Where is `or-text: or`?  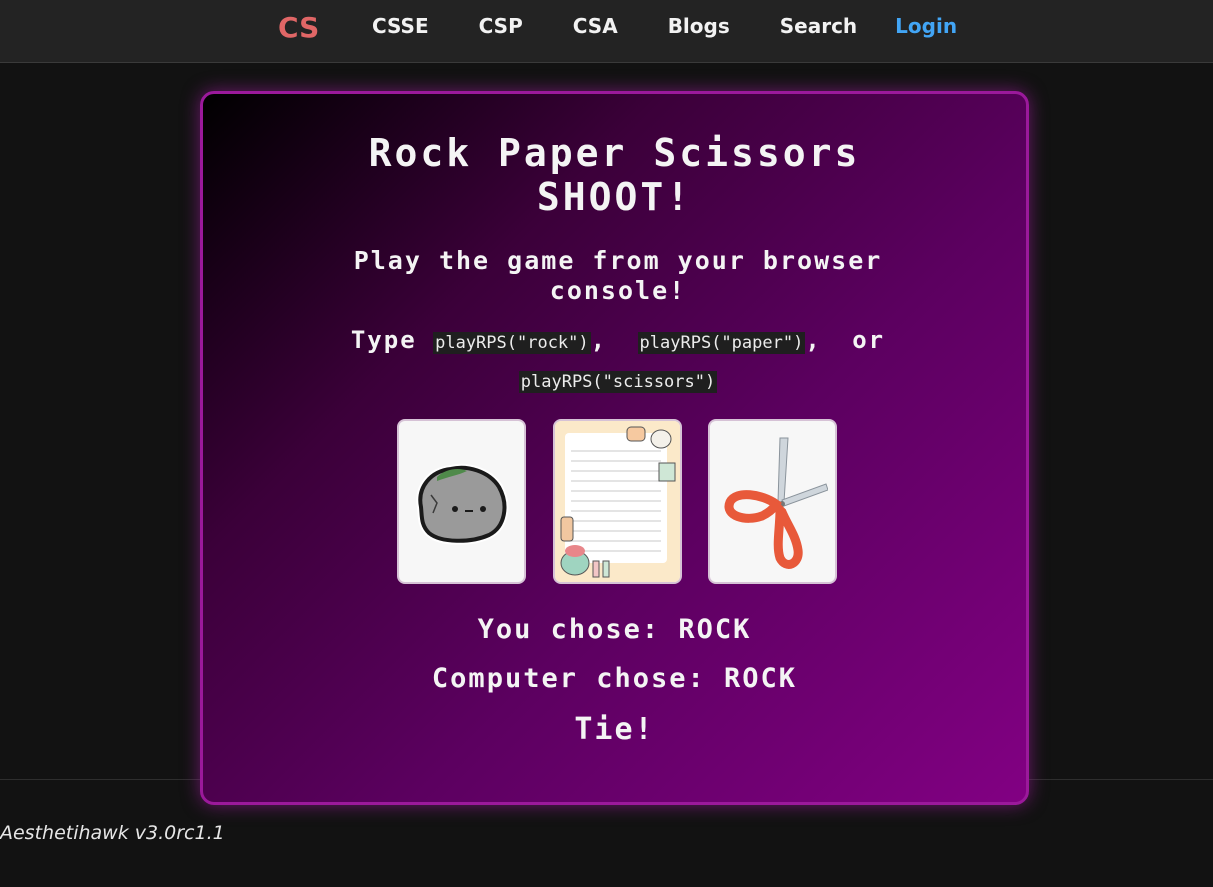 or-text: or is located at coordinates (869, 340).